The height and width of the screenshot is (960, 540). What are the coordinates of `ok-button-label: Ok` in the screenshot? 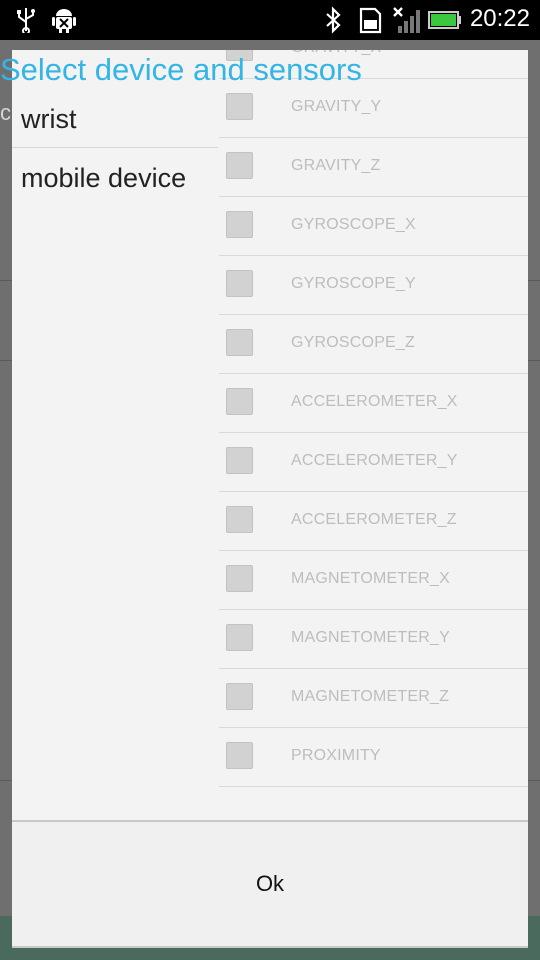 It's located at (270, 883).